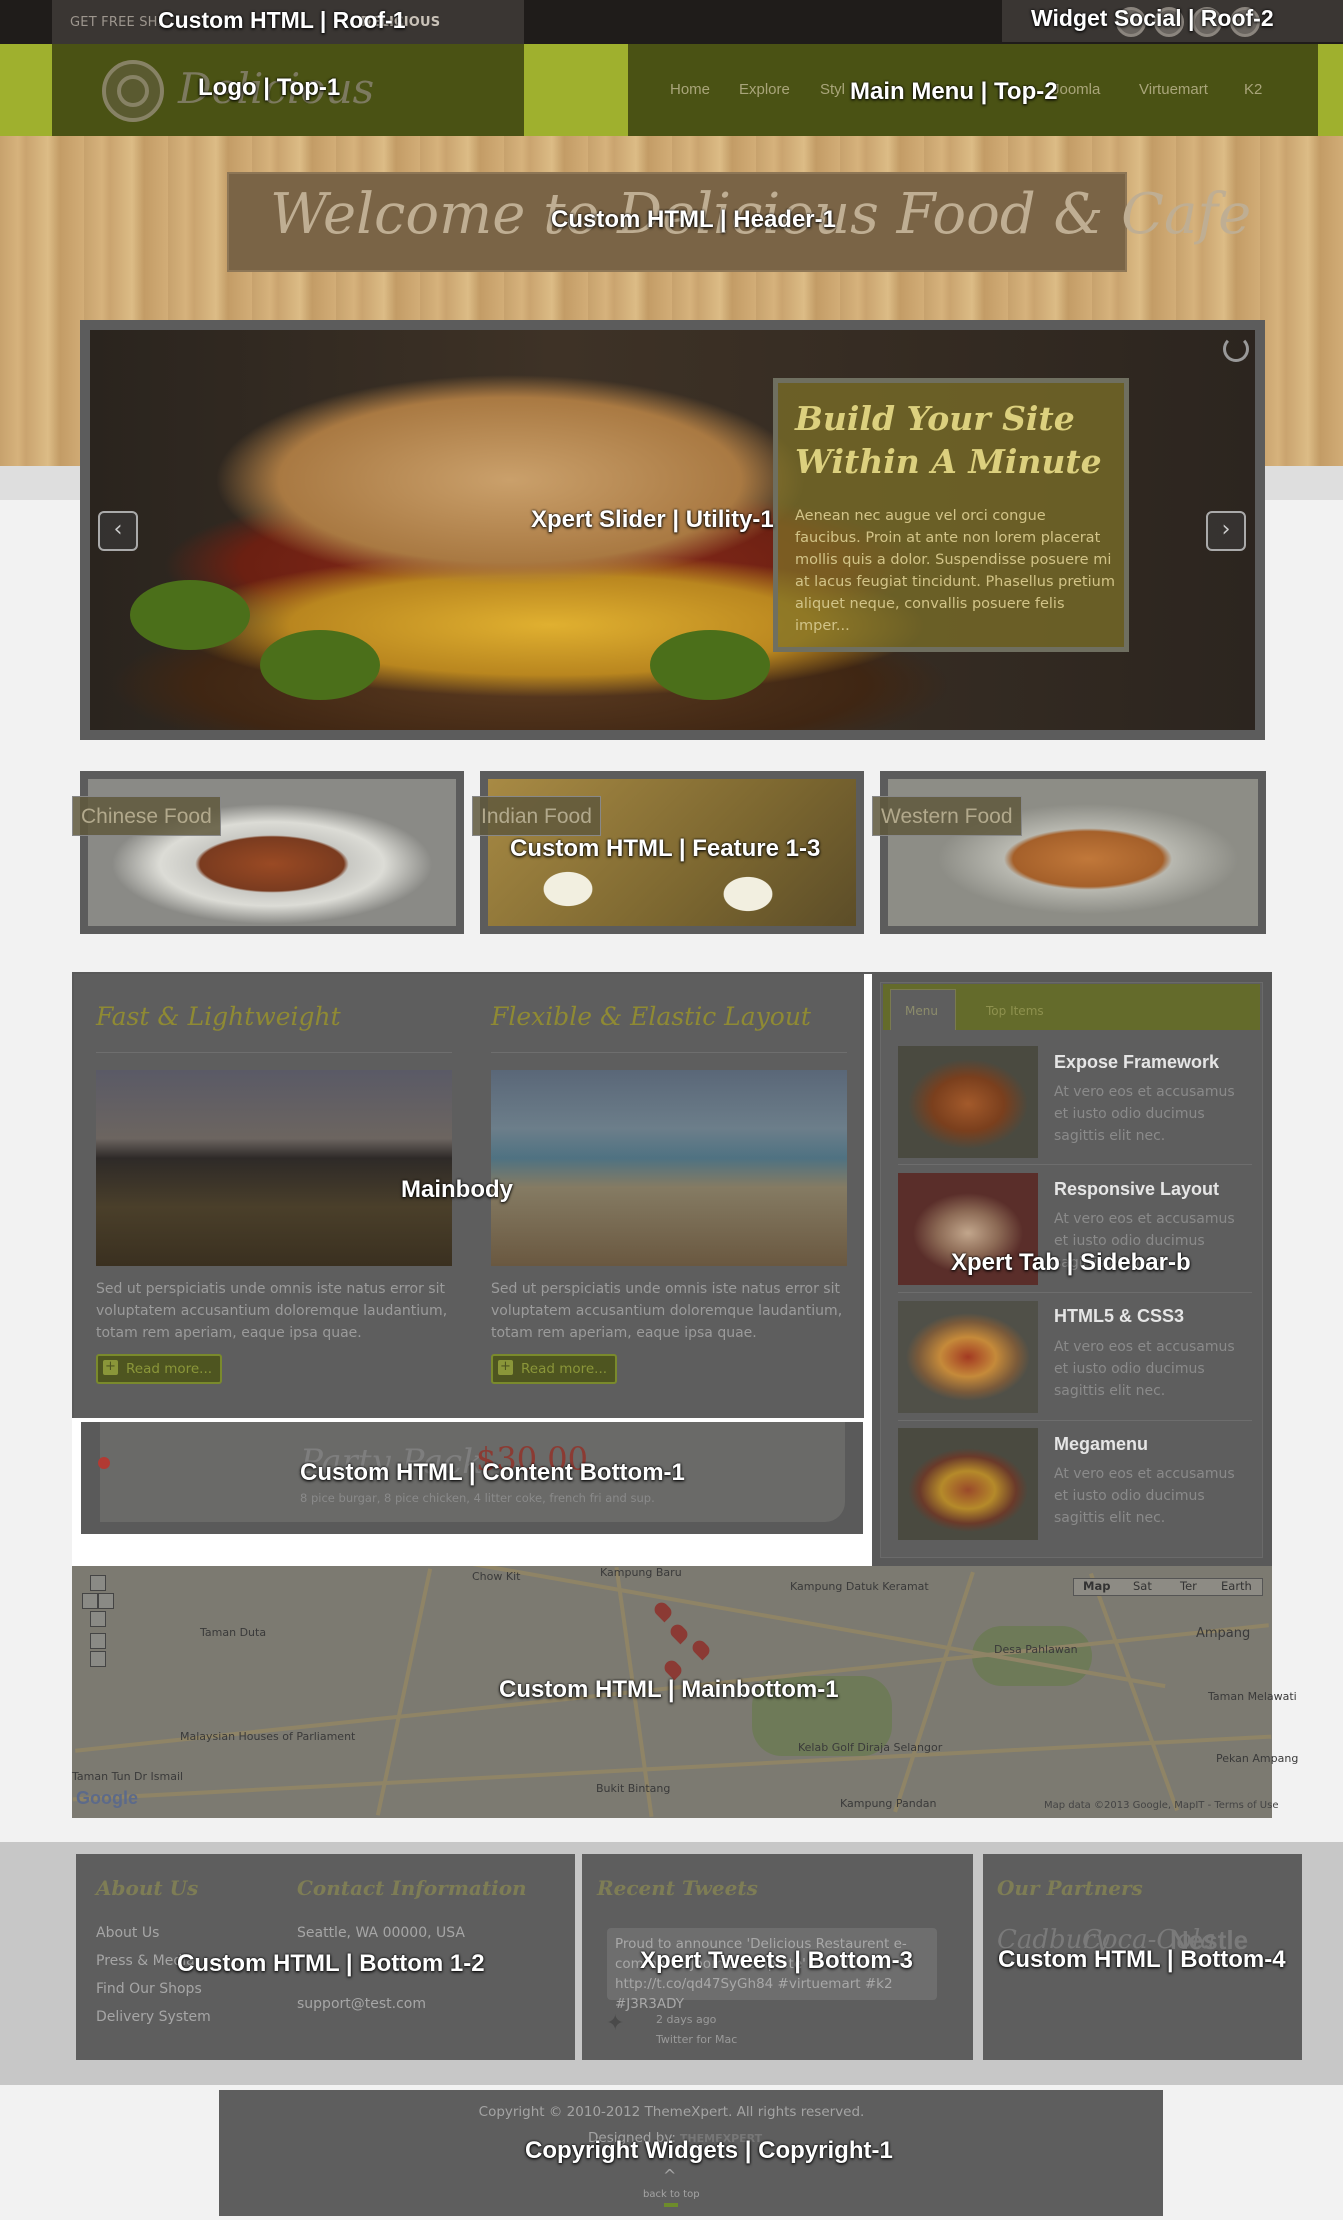  I want to click on bottom12-label: Custom HTML | Bottom 1-2, so click(331, 1963).